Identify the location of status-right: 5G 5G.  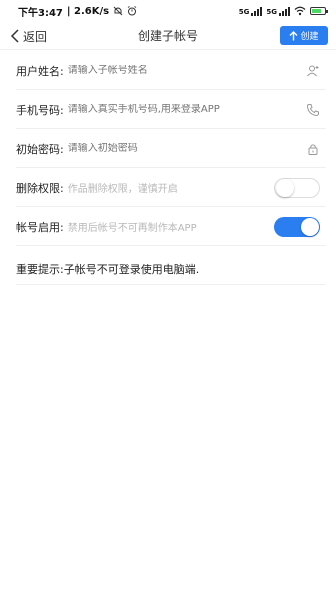
(282, 11).